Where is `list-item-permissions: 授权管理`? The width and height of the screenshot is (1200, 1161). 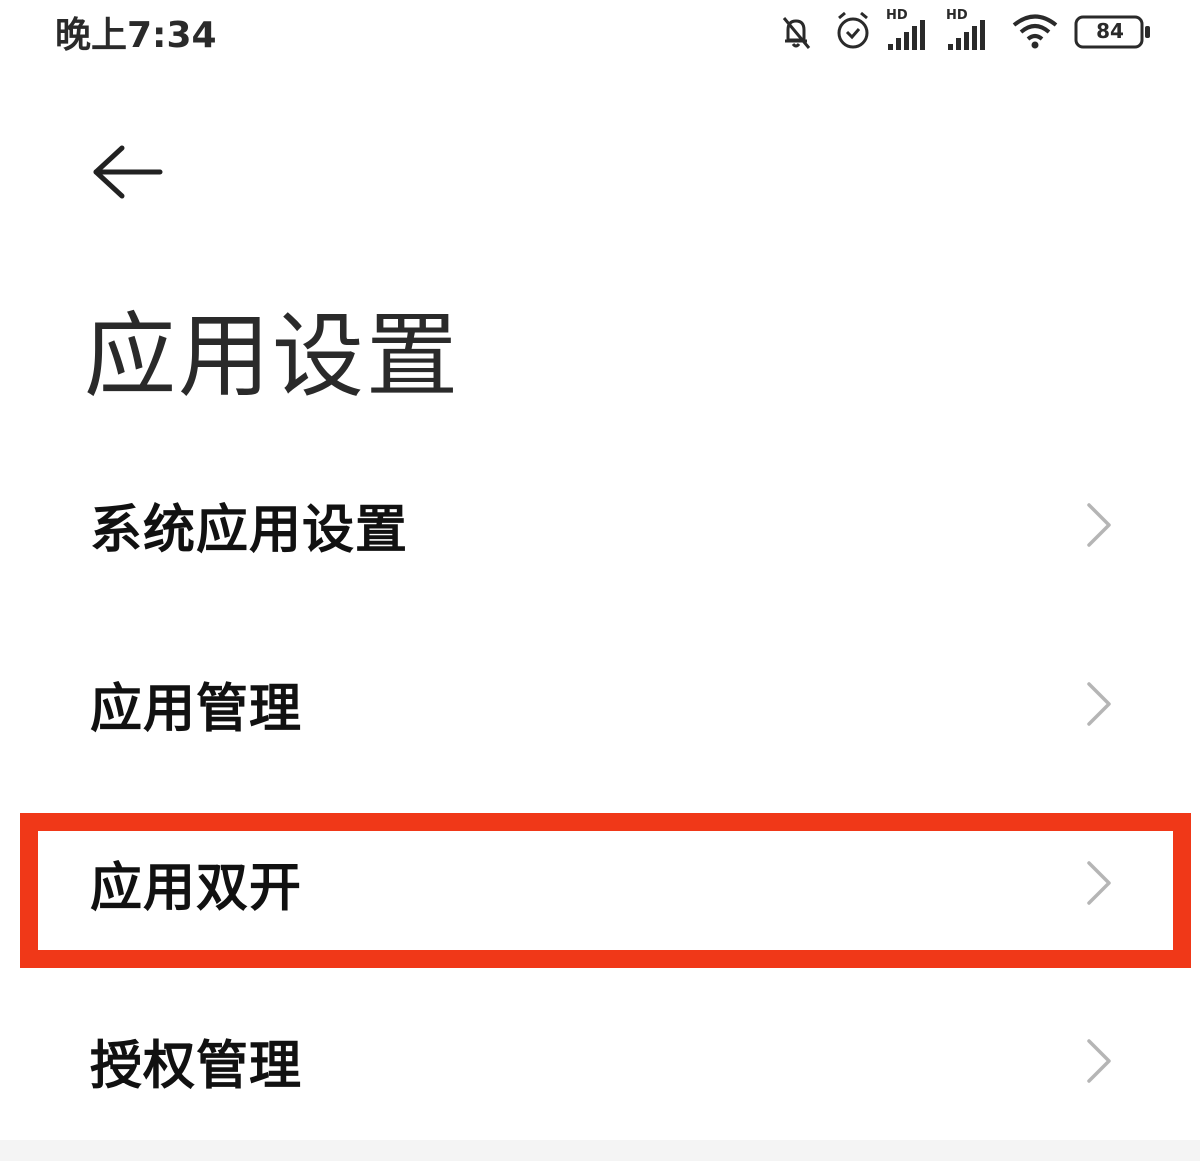 list-item-permissions: 授权管理 is located at coordinates (600, 1061).